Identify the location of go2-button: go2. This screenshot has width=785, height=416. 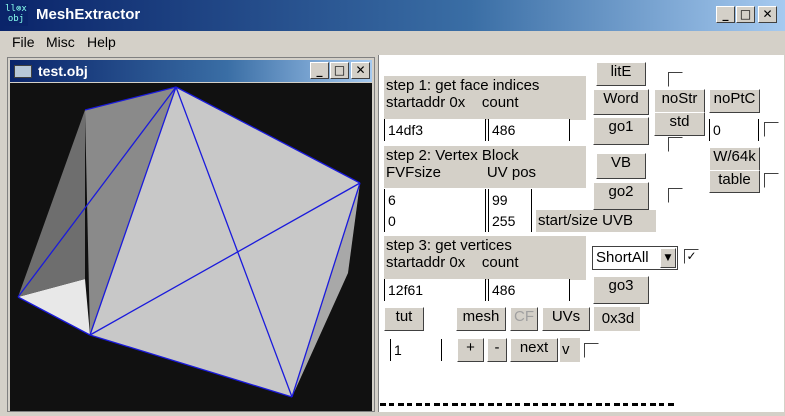
(621, 196).